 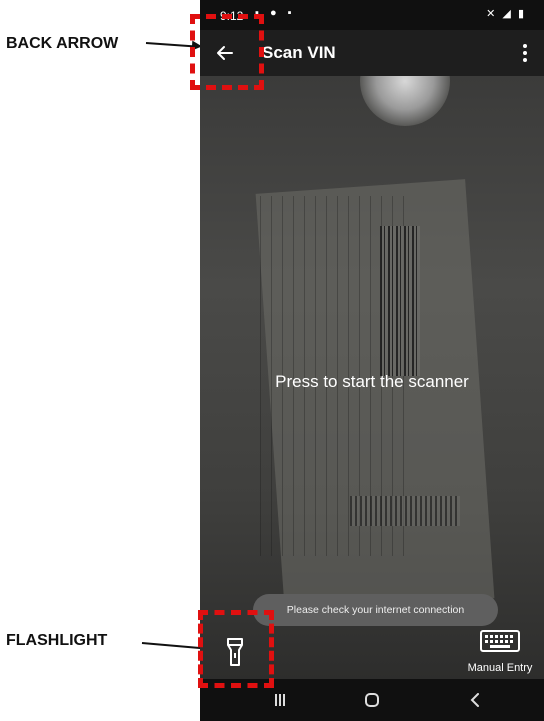 I want to click on barcode-image-secondary, so click(x=405, y=511).